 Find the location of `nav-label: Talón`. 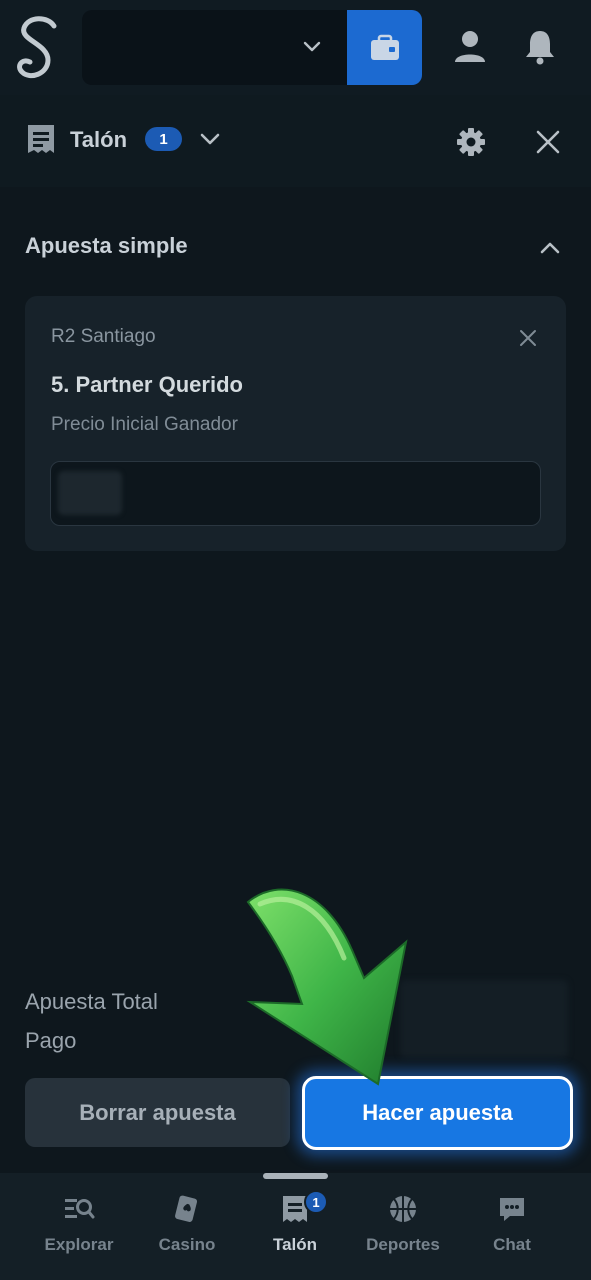

nav-label: Talón is located at coordinates (295, 1244).